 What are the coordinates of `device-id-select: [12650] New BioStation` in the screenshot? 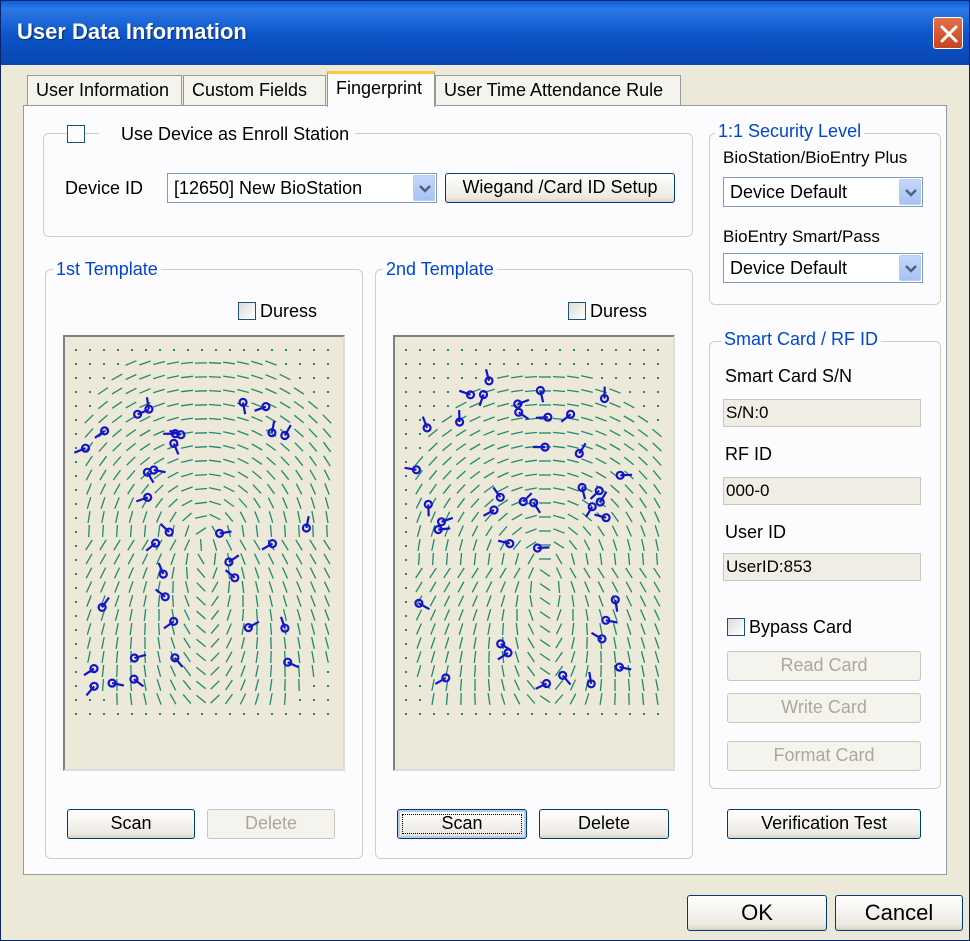 It's located at (302, 188).